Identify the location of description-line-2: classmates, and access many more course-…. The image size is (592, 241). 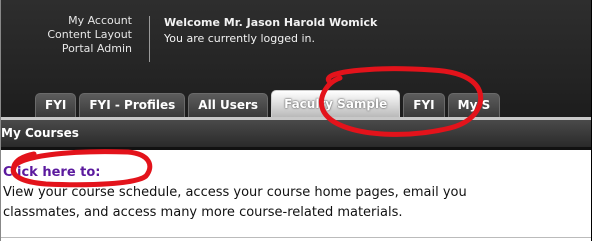
(203, 212).